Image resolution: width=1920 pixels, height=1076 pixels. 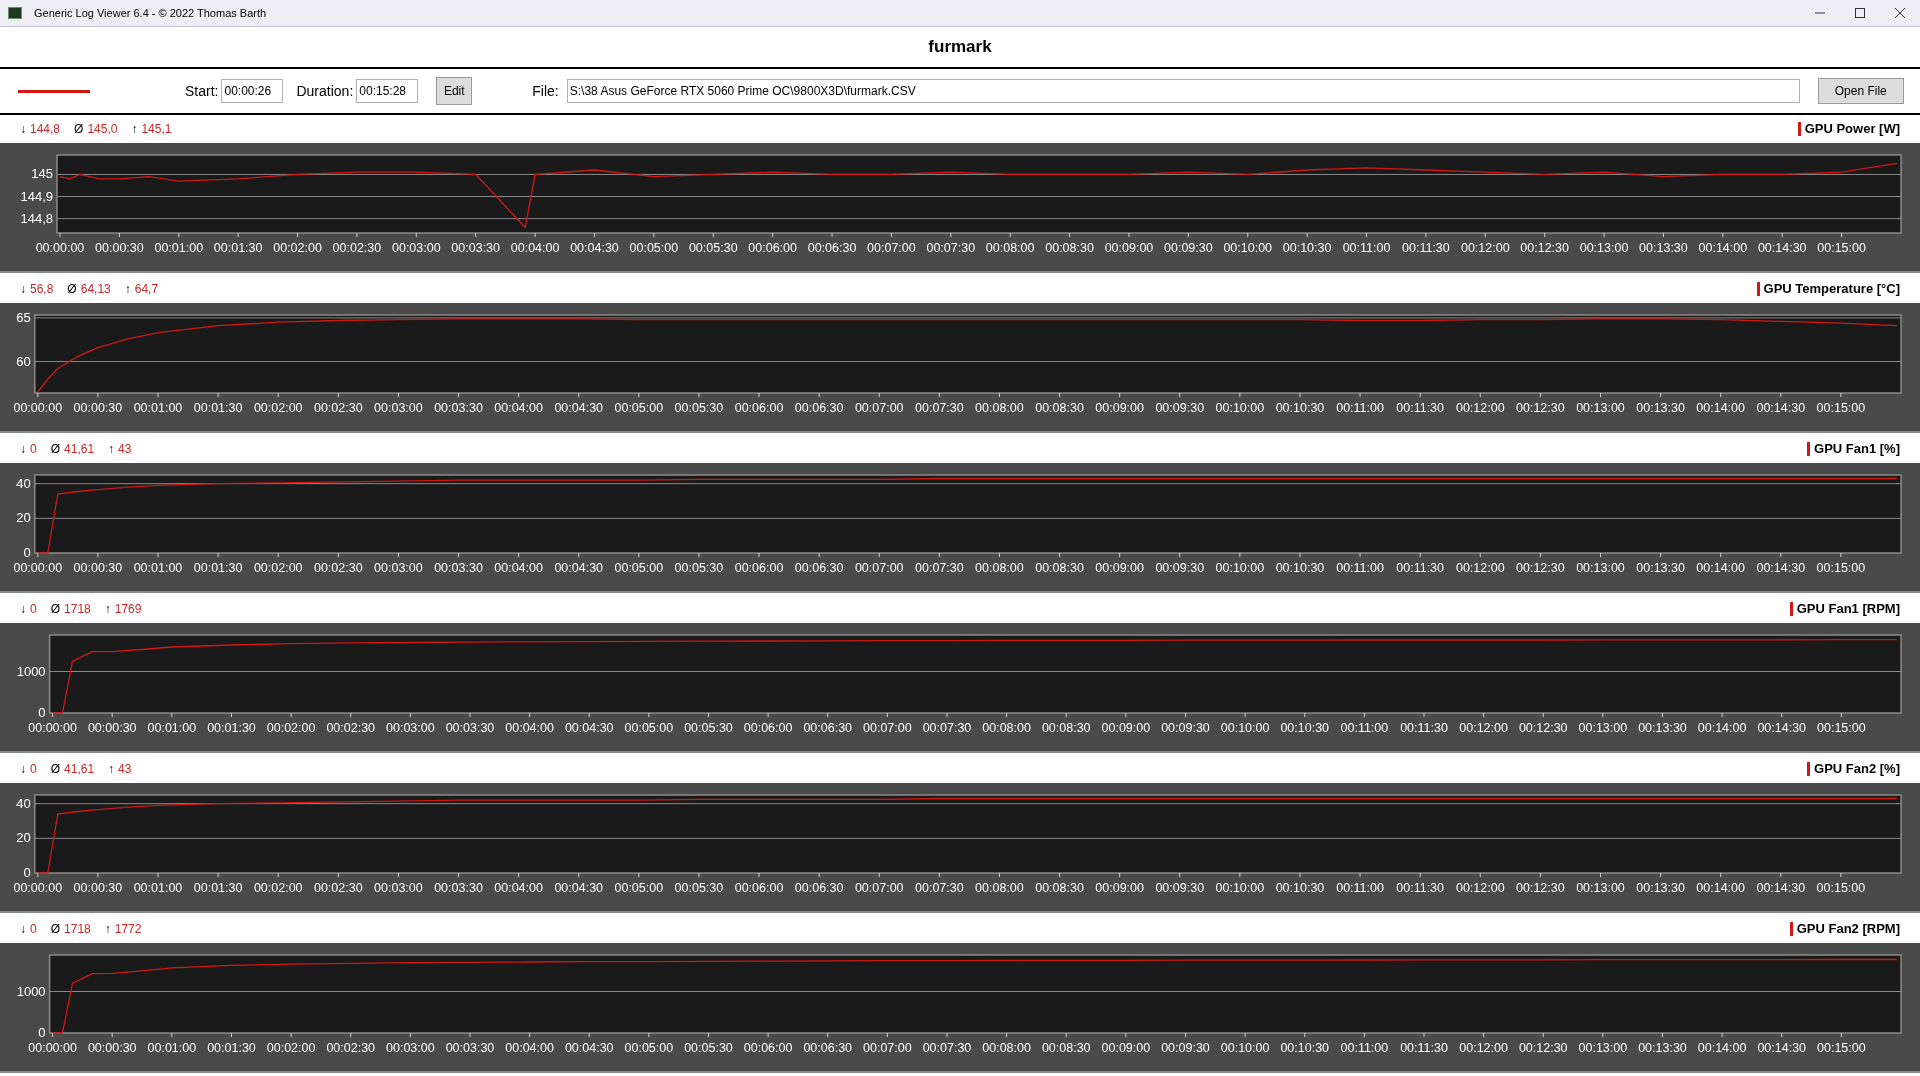 I want to click on duration-field: 00:15:28, so click(x=387, y=91).